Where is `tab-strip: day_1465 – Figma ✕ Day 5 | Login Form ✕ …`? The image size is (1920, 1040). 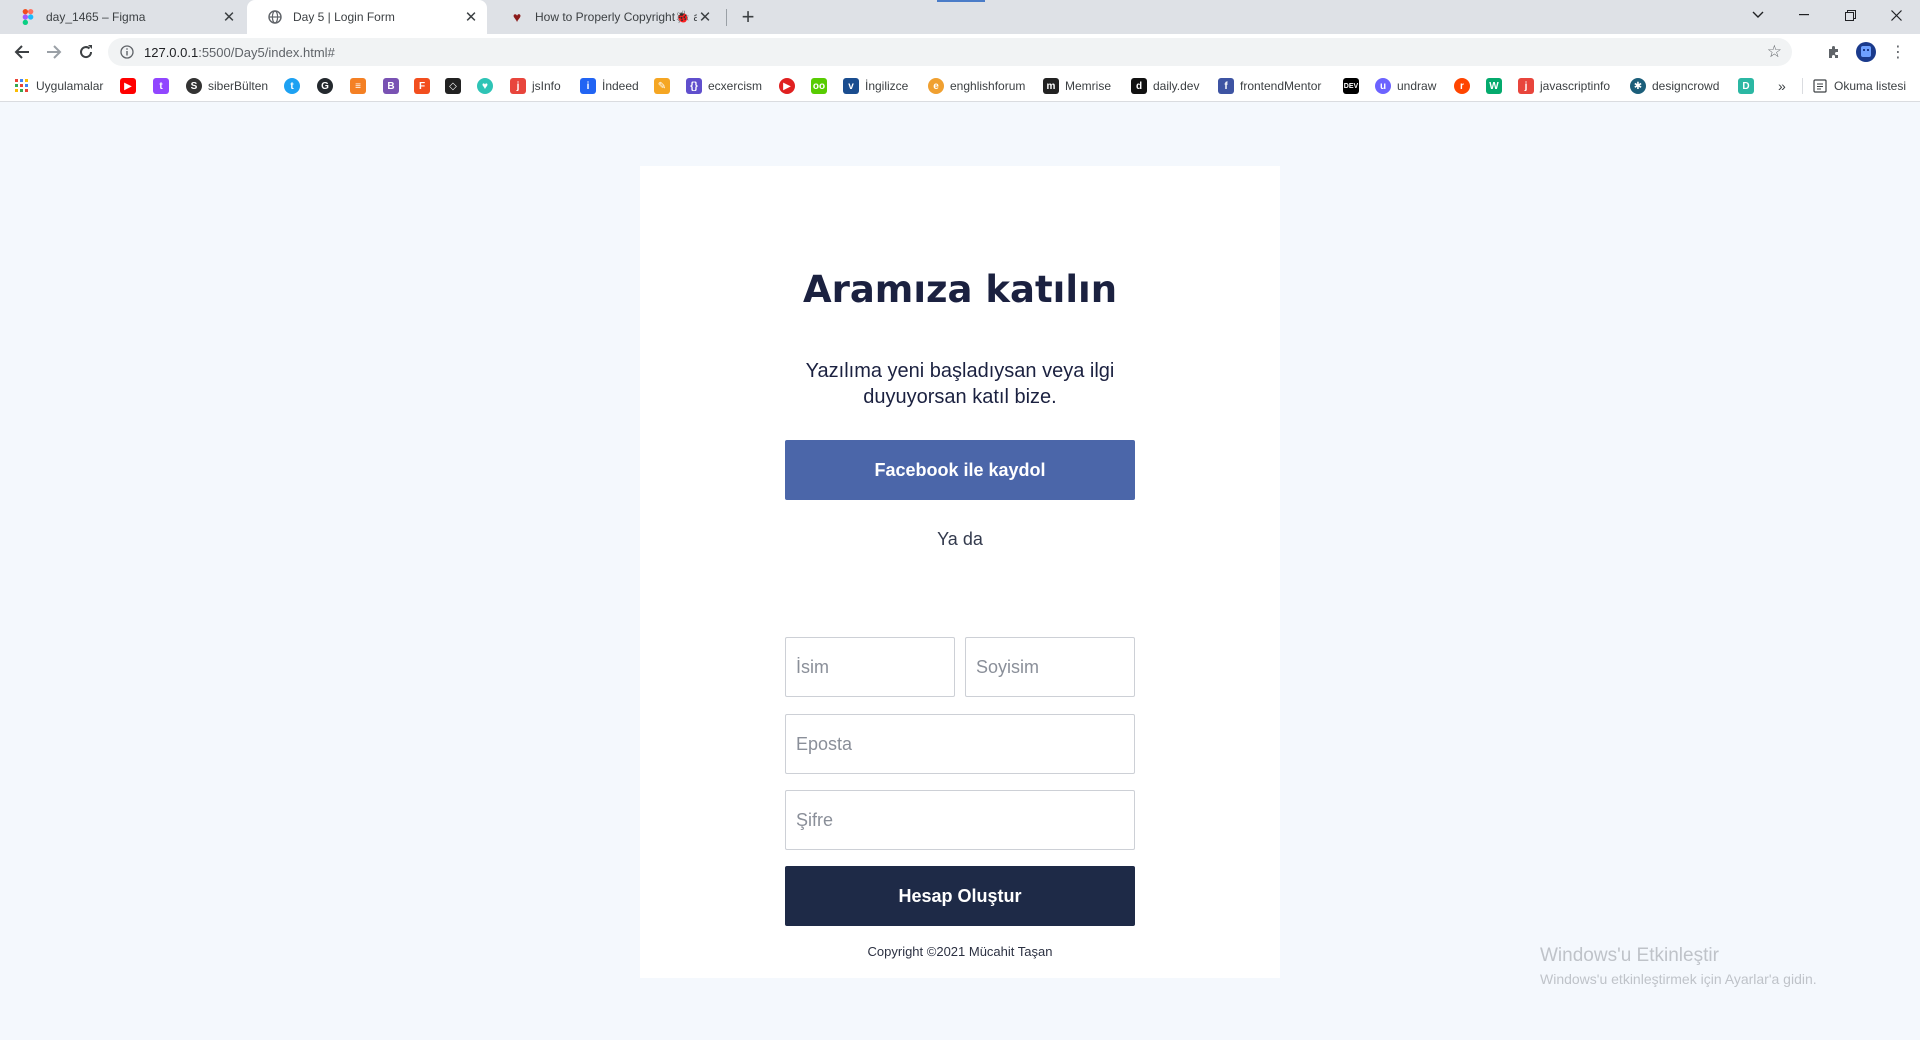 tab-strip: day_1465 – Figma ✕ Day 5 | Login Form ✕ … is located at coordinates (960, 17).